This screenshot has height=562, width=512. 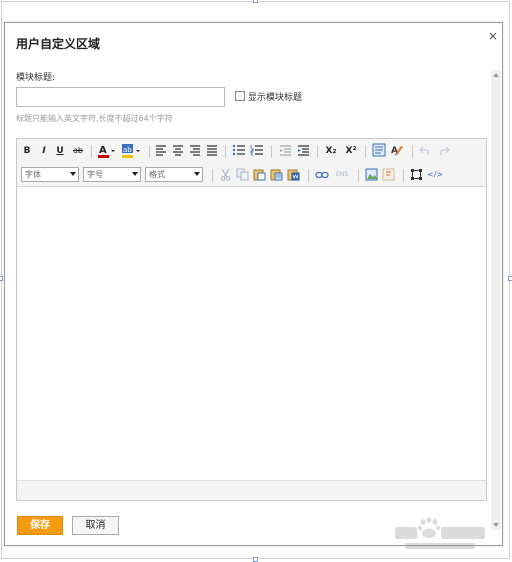 I want to click on font-size-value: 字号, so click(x=95, y=174).